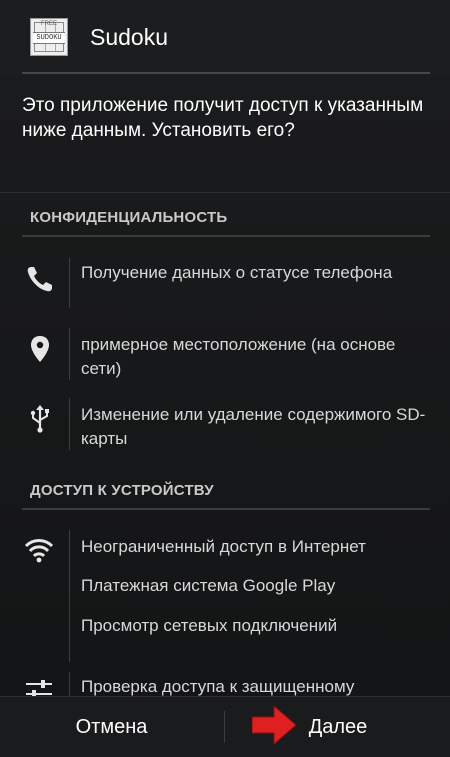  Describe the element at coordinates (39, 551) in the screenshot. I see `wifi-icon` at that location.